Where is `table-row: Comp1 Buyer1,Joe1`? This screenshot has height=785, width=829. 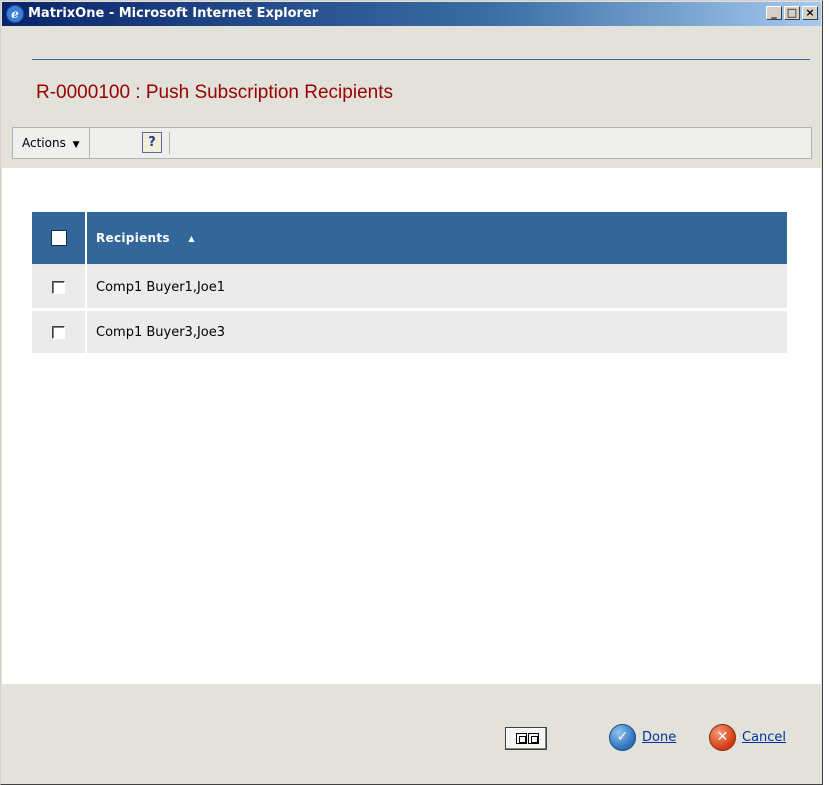
table-row: Comp1 Buyer1,Joe1 is located at coordinates (409, 288).